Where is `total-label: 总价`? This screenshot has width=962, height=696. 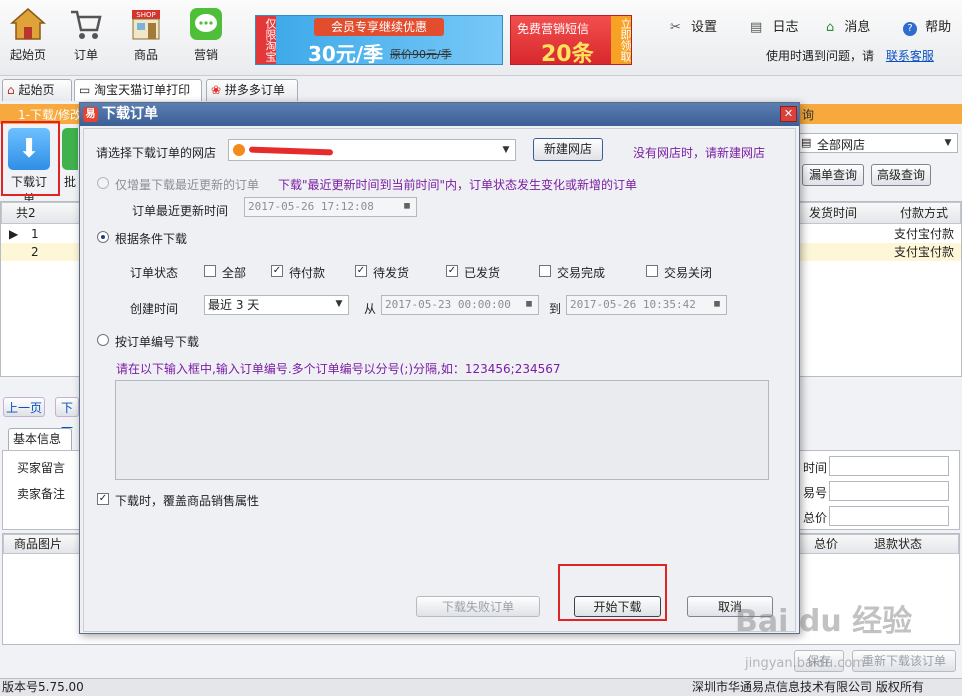 total-label: 总价 is located at coordinates (815, 518).